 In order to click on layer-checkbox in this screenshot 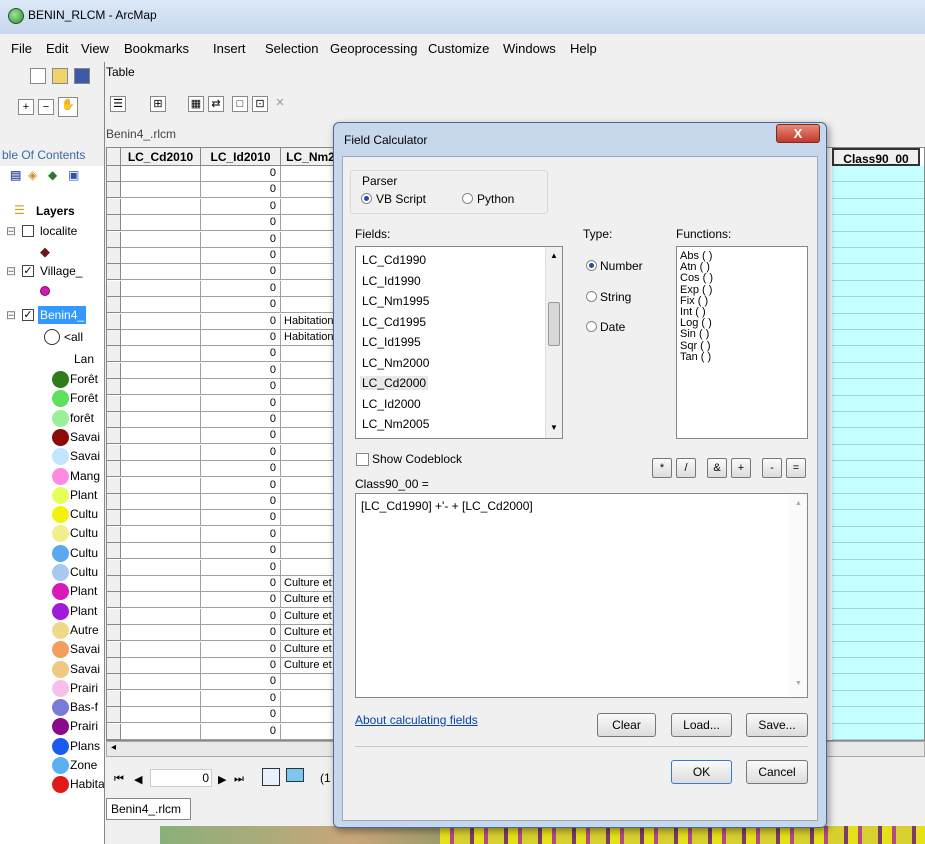, I will do `click(28, 231)`.